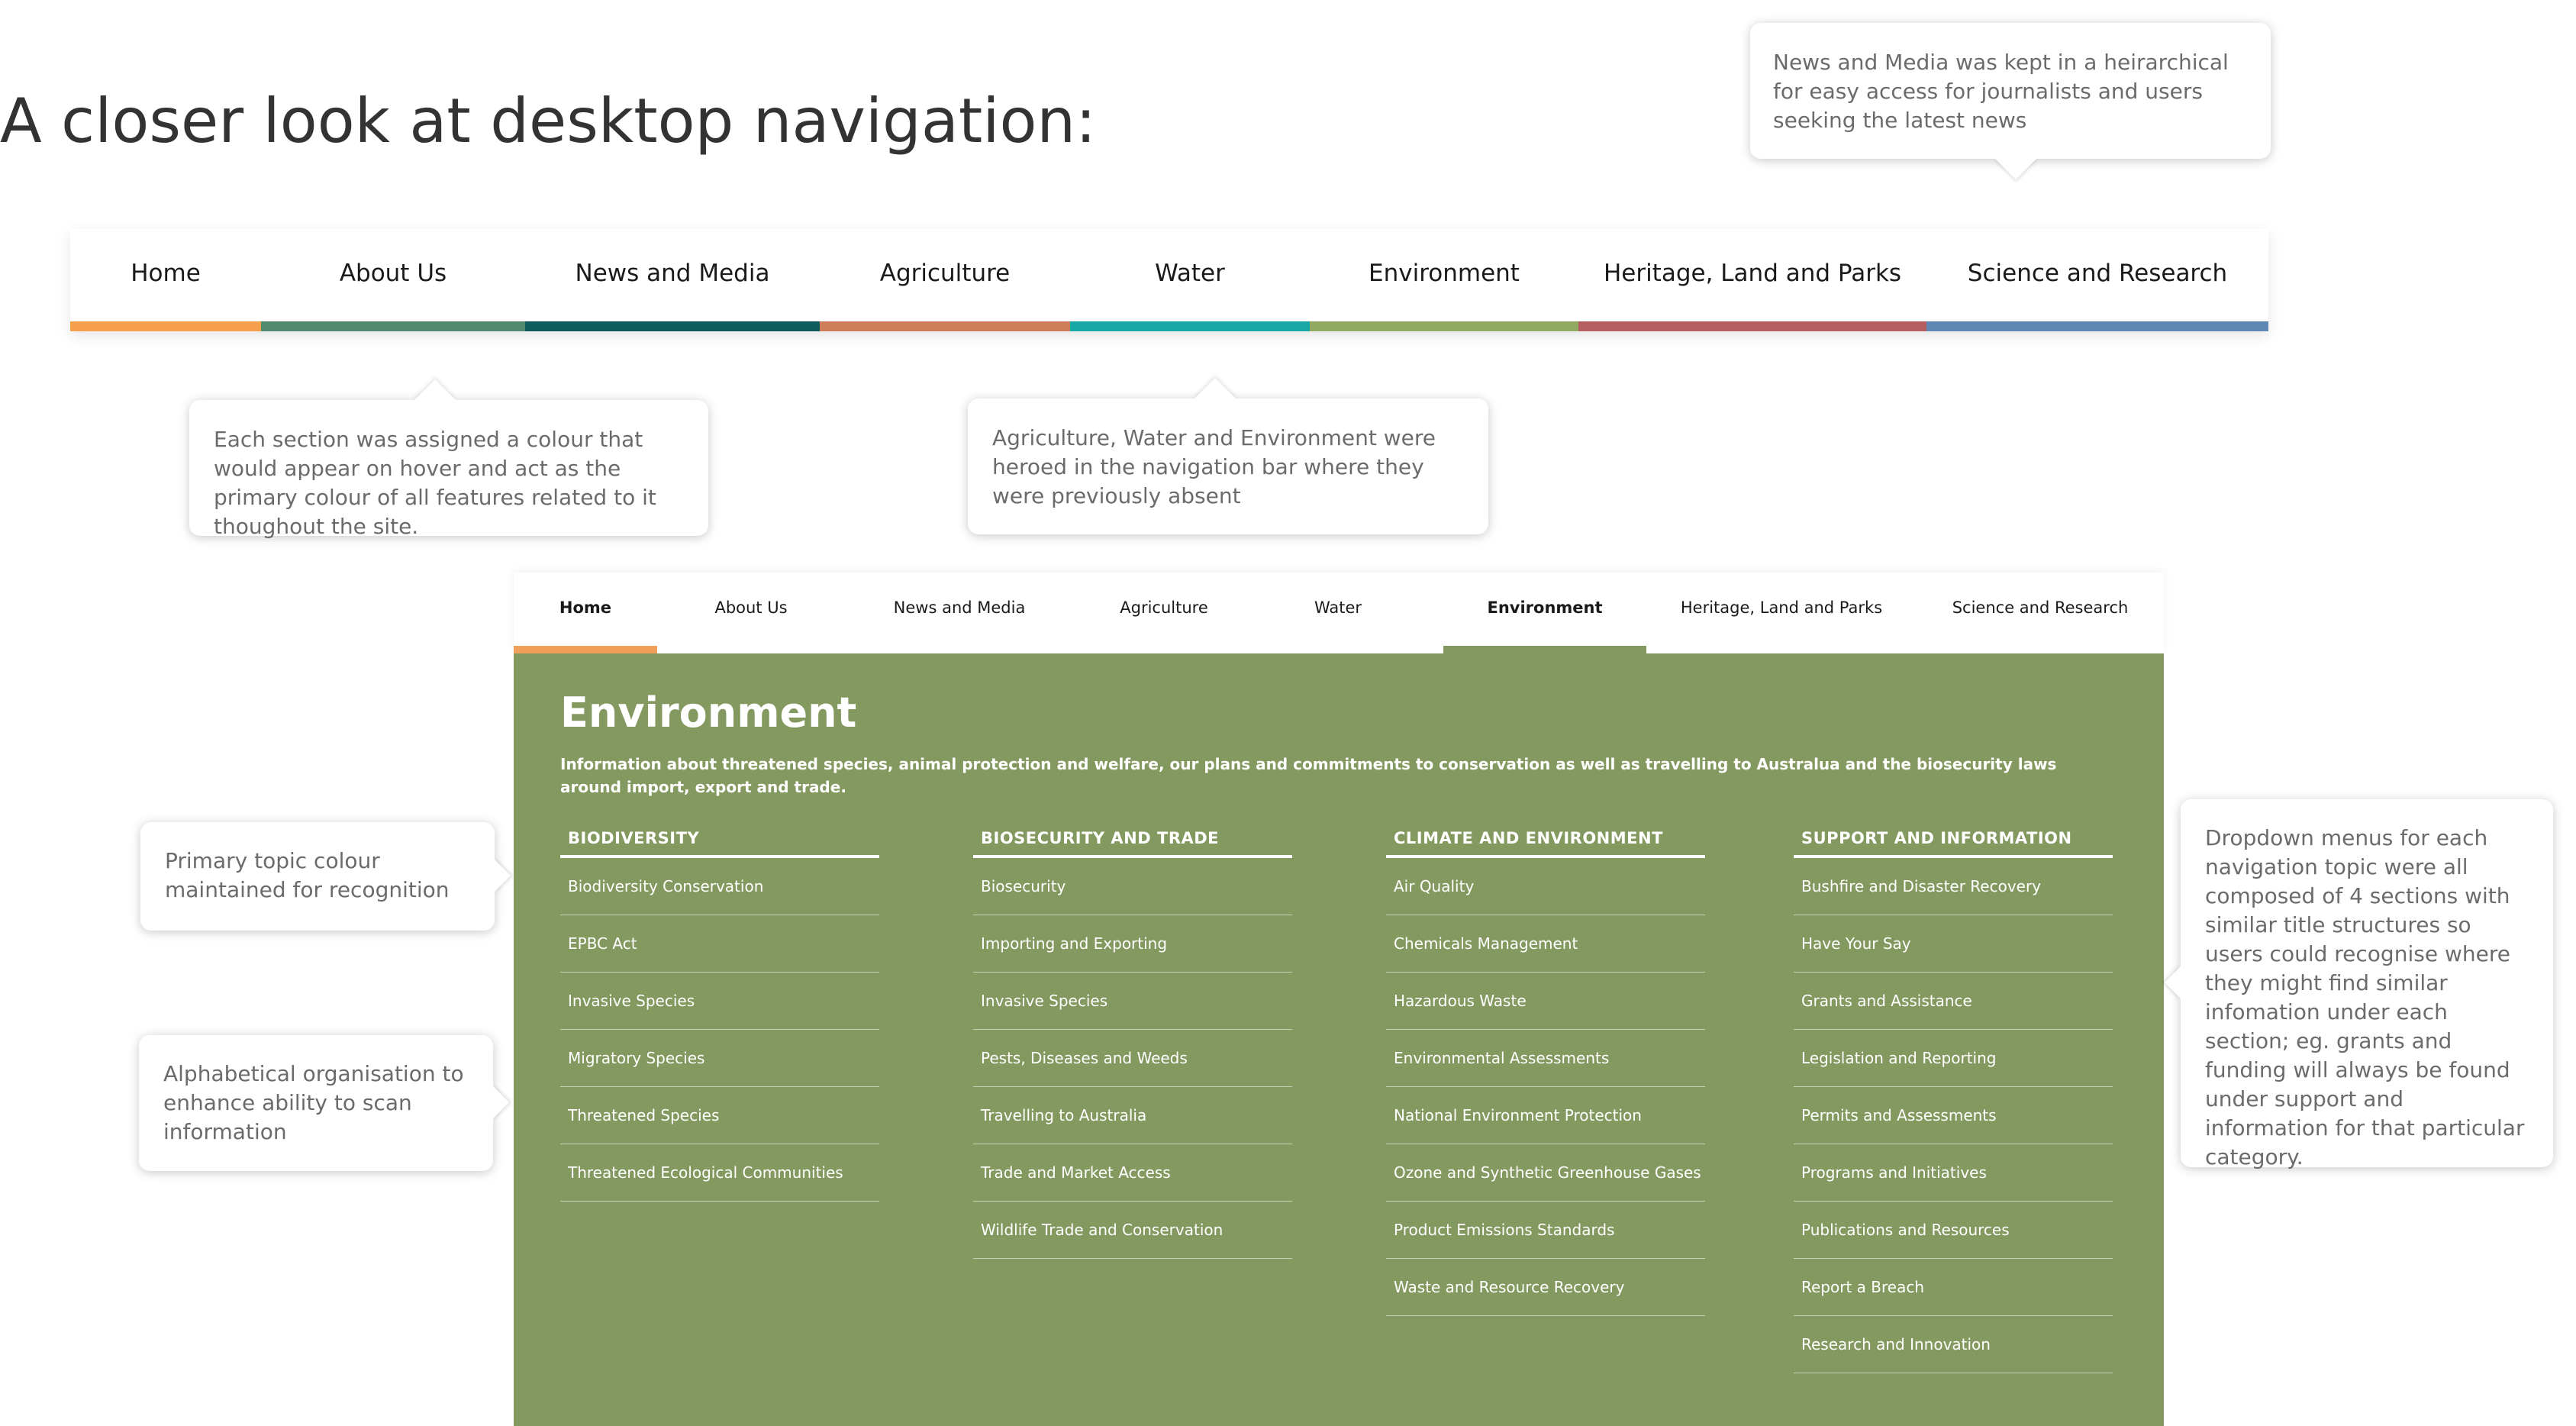 The image size is (2576, 1426). What do you see at coordinates (1953, 1173) in the screenshot?
I see `menu-link: Programs and Initiatives` at bounding box center [1953, 1173].